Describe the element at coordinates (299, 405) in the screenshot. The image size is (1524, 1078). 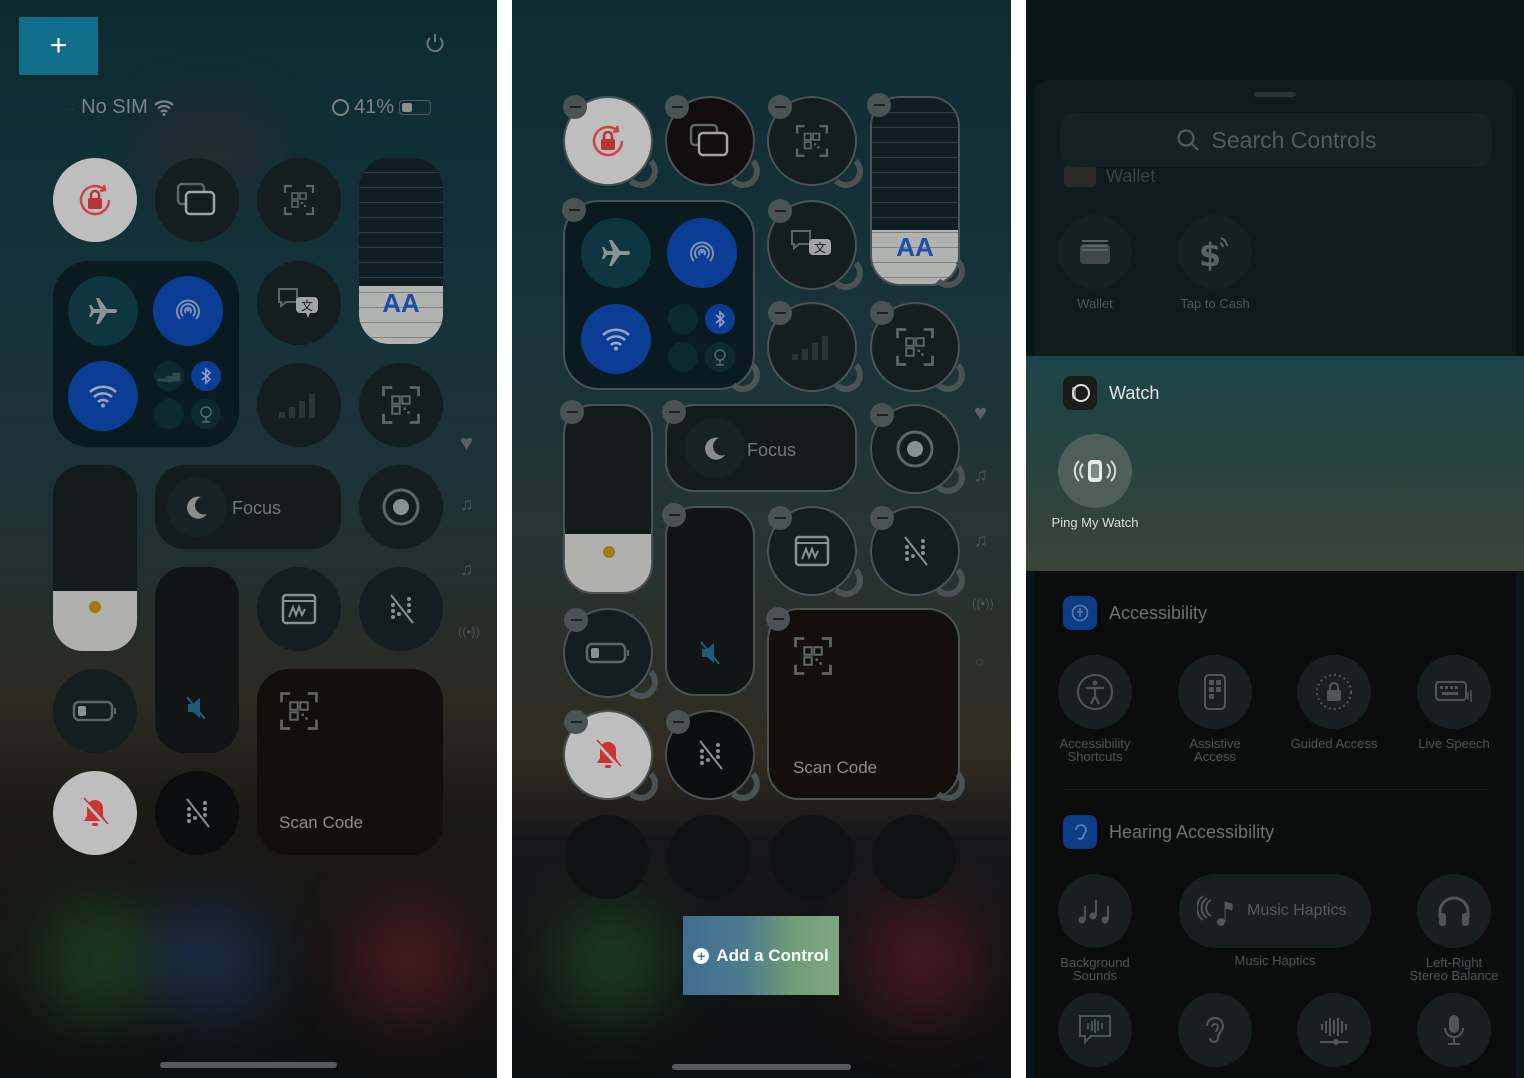
I see `cellular-signal-button` at that location.